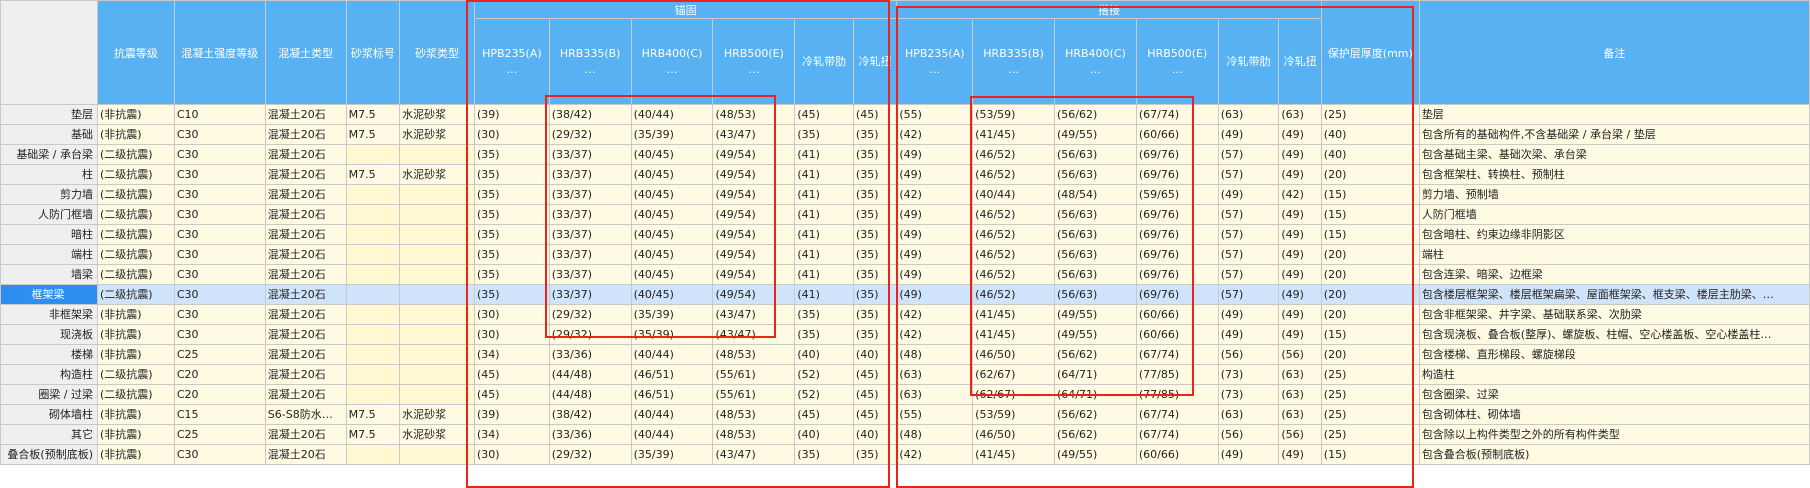  I want to click on lap-hrb335-cell: (53/59), so click(1014, 114).